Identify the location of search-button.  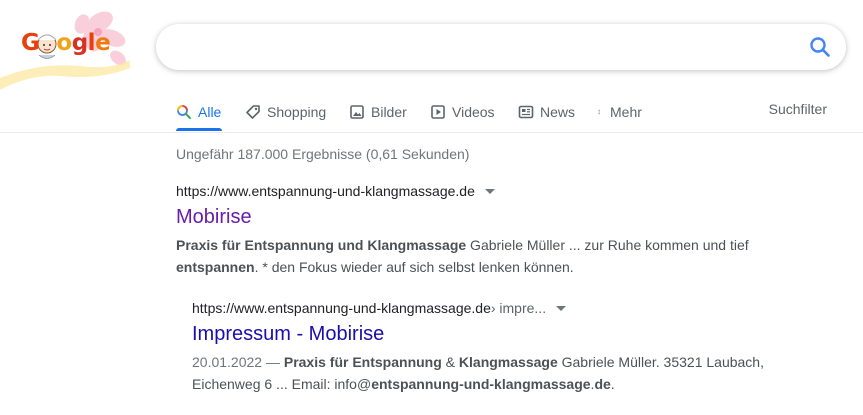
(820, 47).